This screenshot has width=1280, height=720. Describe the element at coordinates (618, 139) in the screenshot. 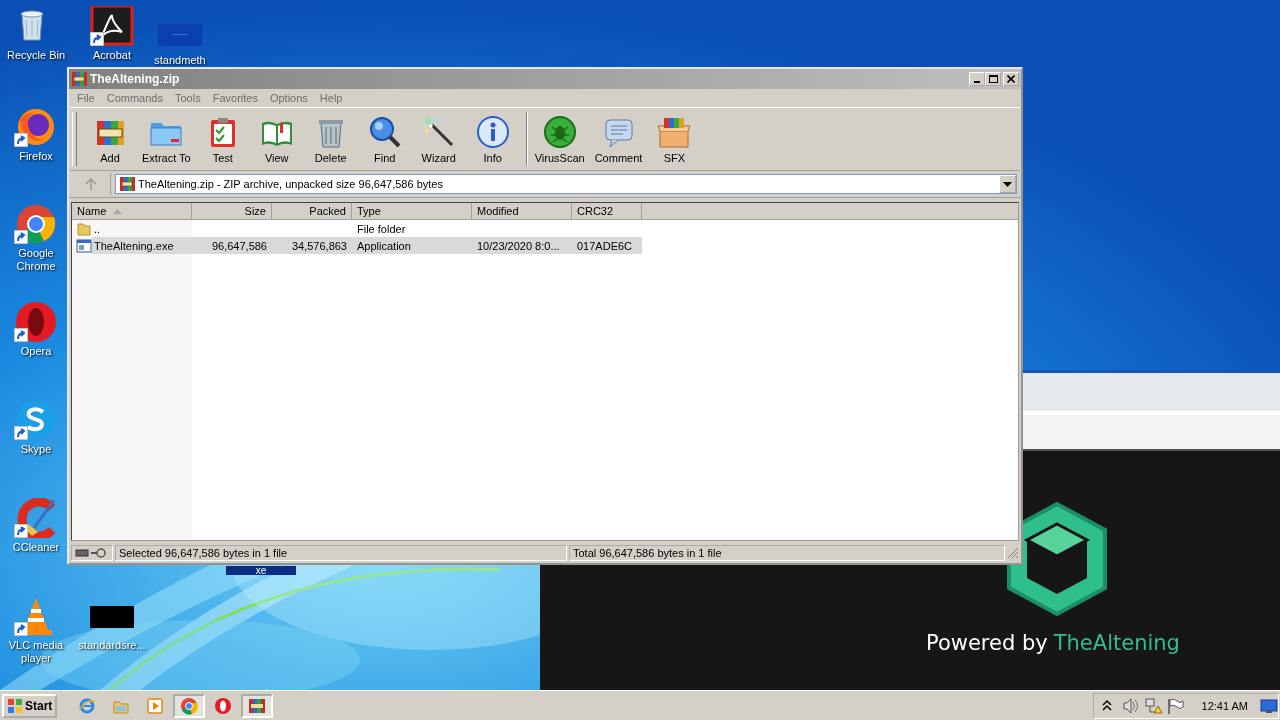

I see `toolbar-button: Comment` at that location.